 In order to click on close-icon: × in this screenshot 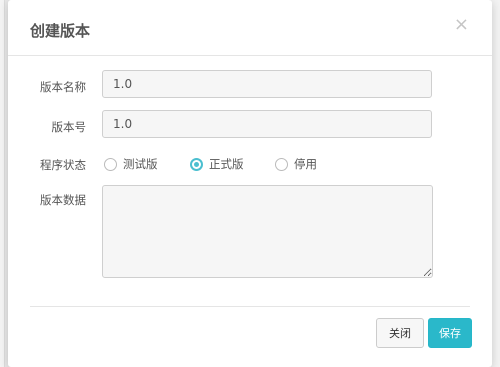, I will do `click(461, 25)`.